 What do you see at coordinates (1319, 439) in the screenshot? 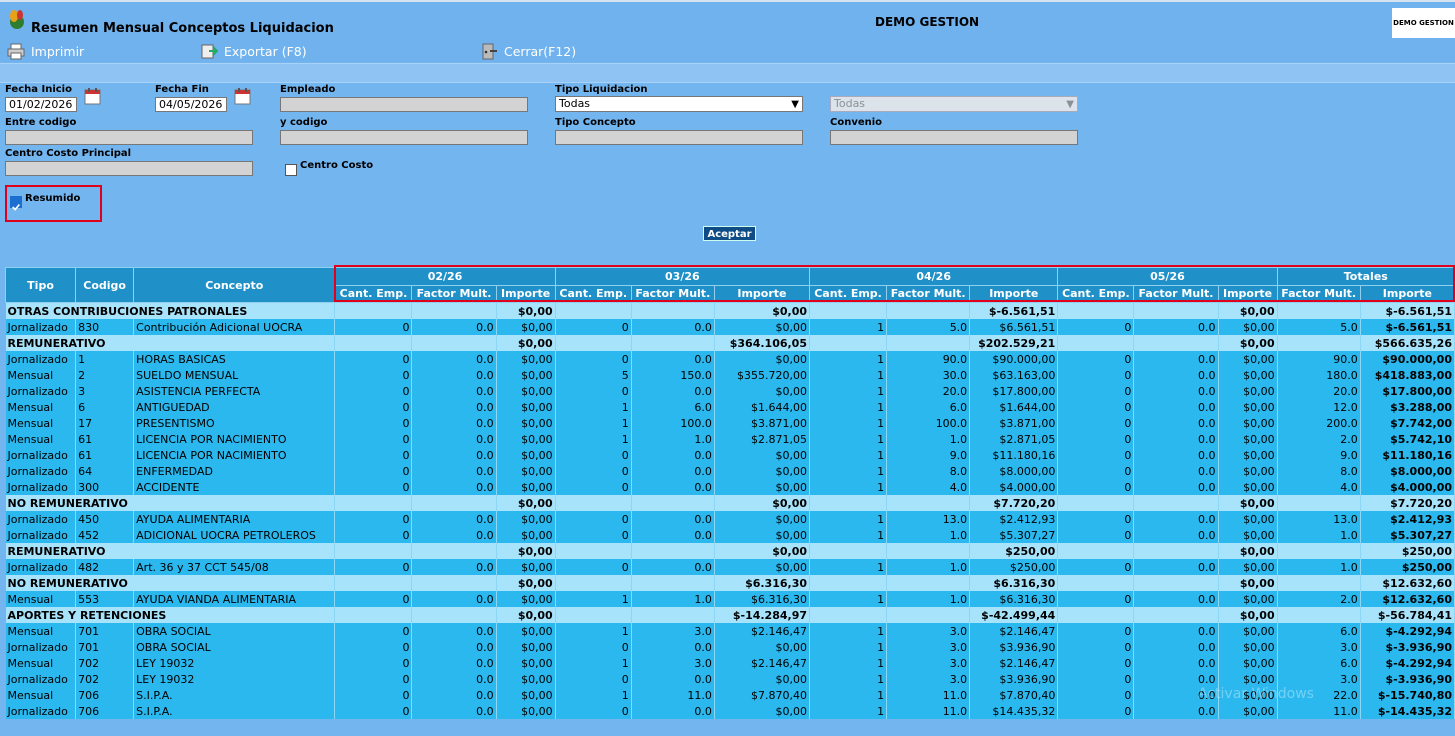
I see `cell-total-factor: 2.0` at bounding box center [1319, 439].